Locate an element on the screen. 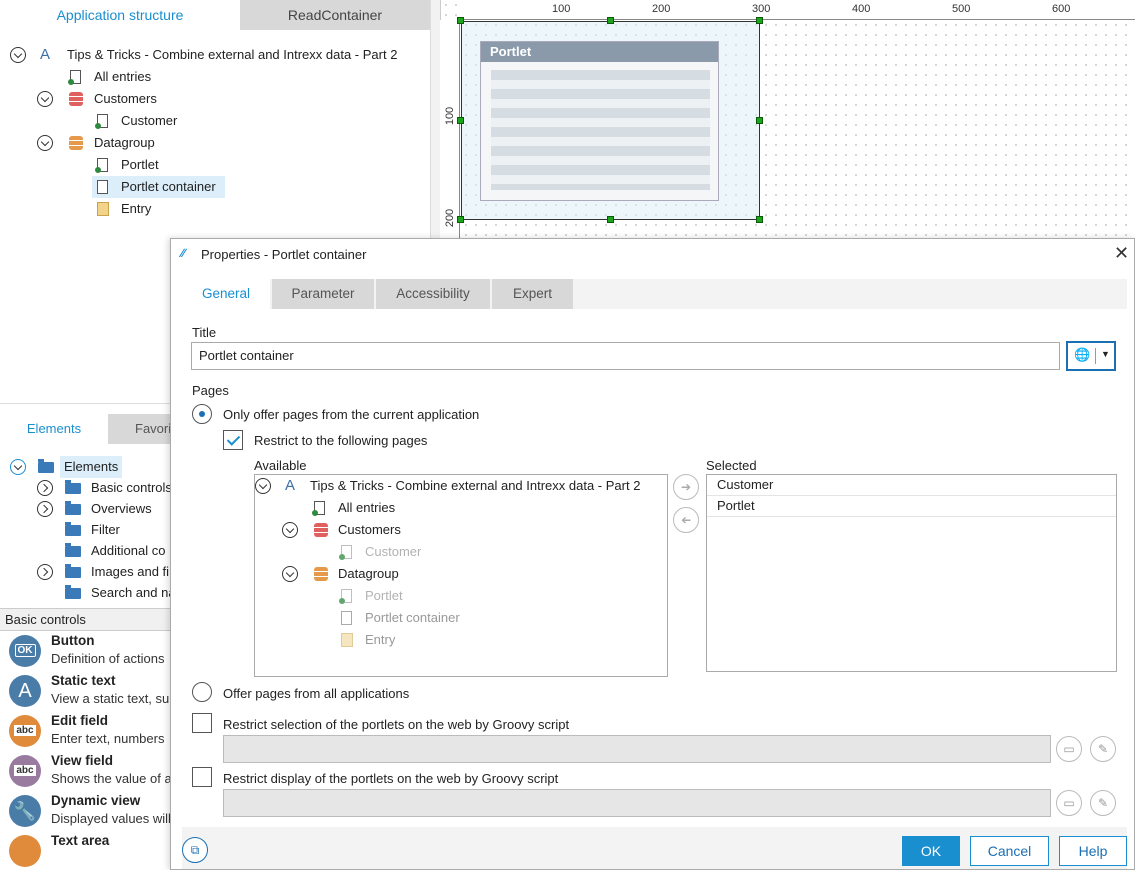 Image resolution: width=1135 pixels, height=870 pixels. selection-script-field is located at coordinates (637, 749).